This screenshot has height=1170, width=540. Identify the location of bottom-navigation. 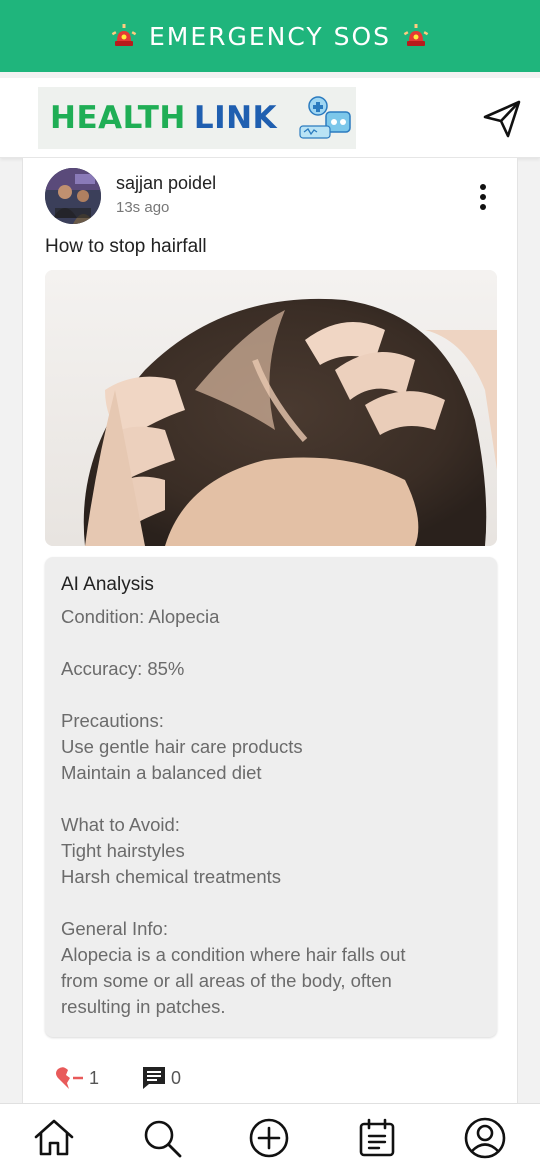
(270, 1136).